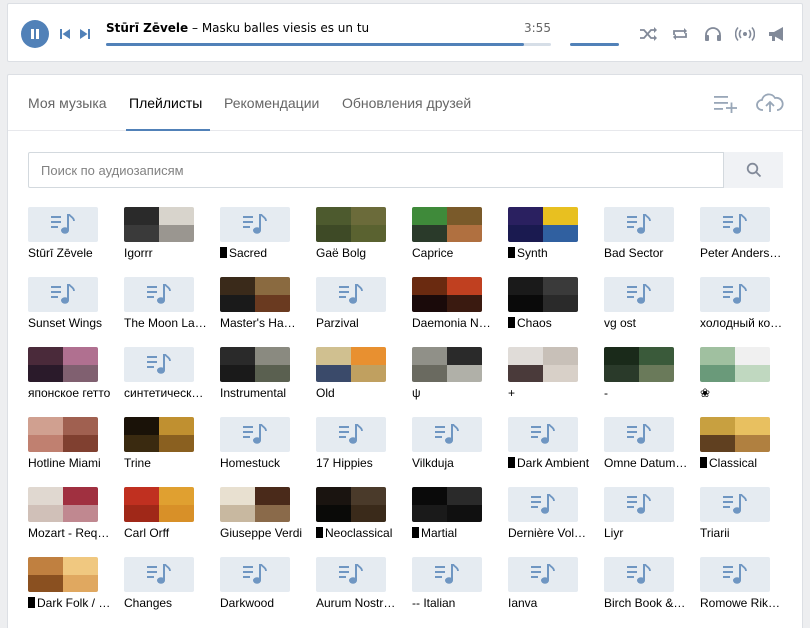  I want to click on playlist-title: японское гетто, so click(70, 393).